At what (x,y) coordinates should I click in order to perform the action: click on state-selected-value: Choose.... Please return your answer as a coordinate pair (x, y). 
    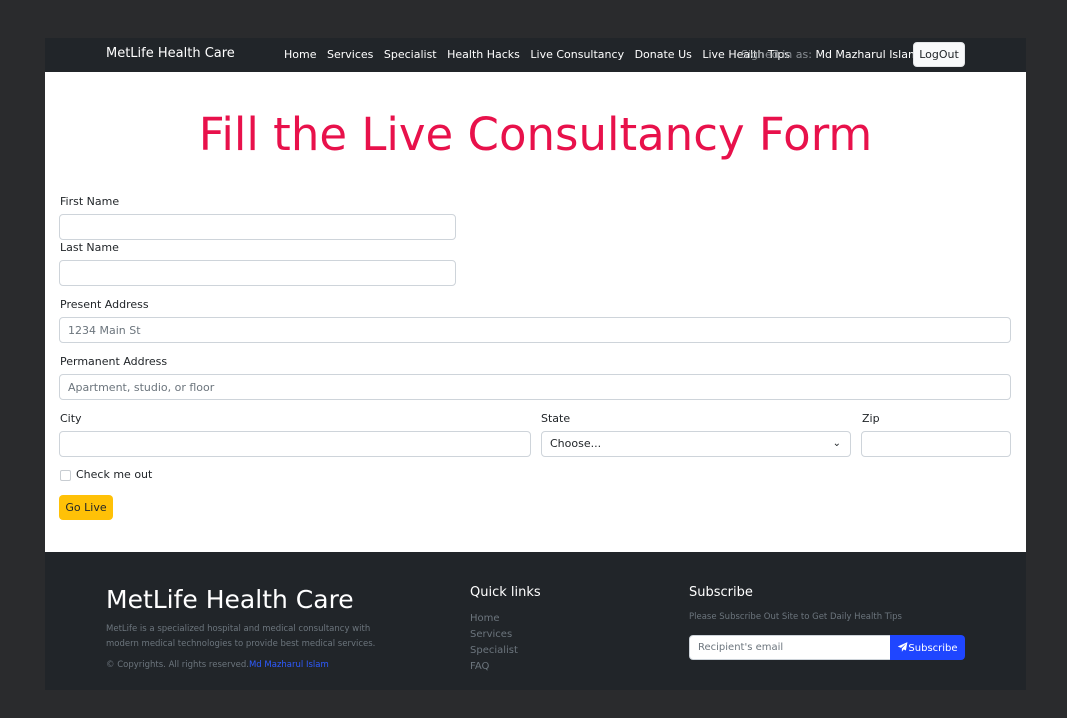
    Looking at the image, I should click on (576, 443).